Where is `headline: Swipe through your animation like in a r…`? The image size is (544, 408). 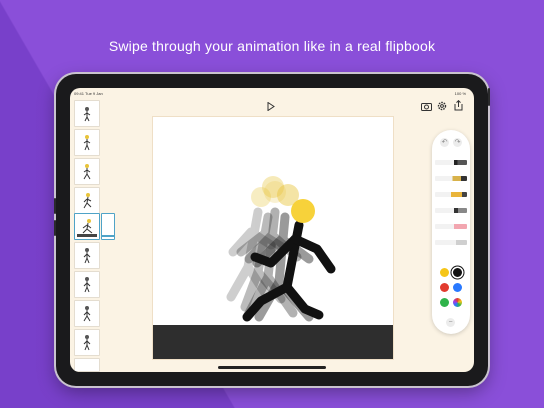 headline: Swipe through your animation like in a r… is located at coordinates (272, 46).